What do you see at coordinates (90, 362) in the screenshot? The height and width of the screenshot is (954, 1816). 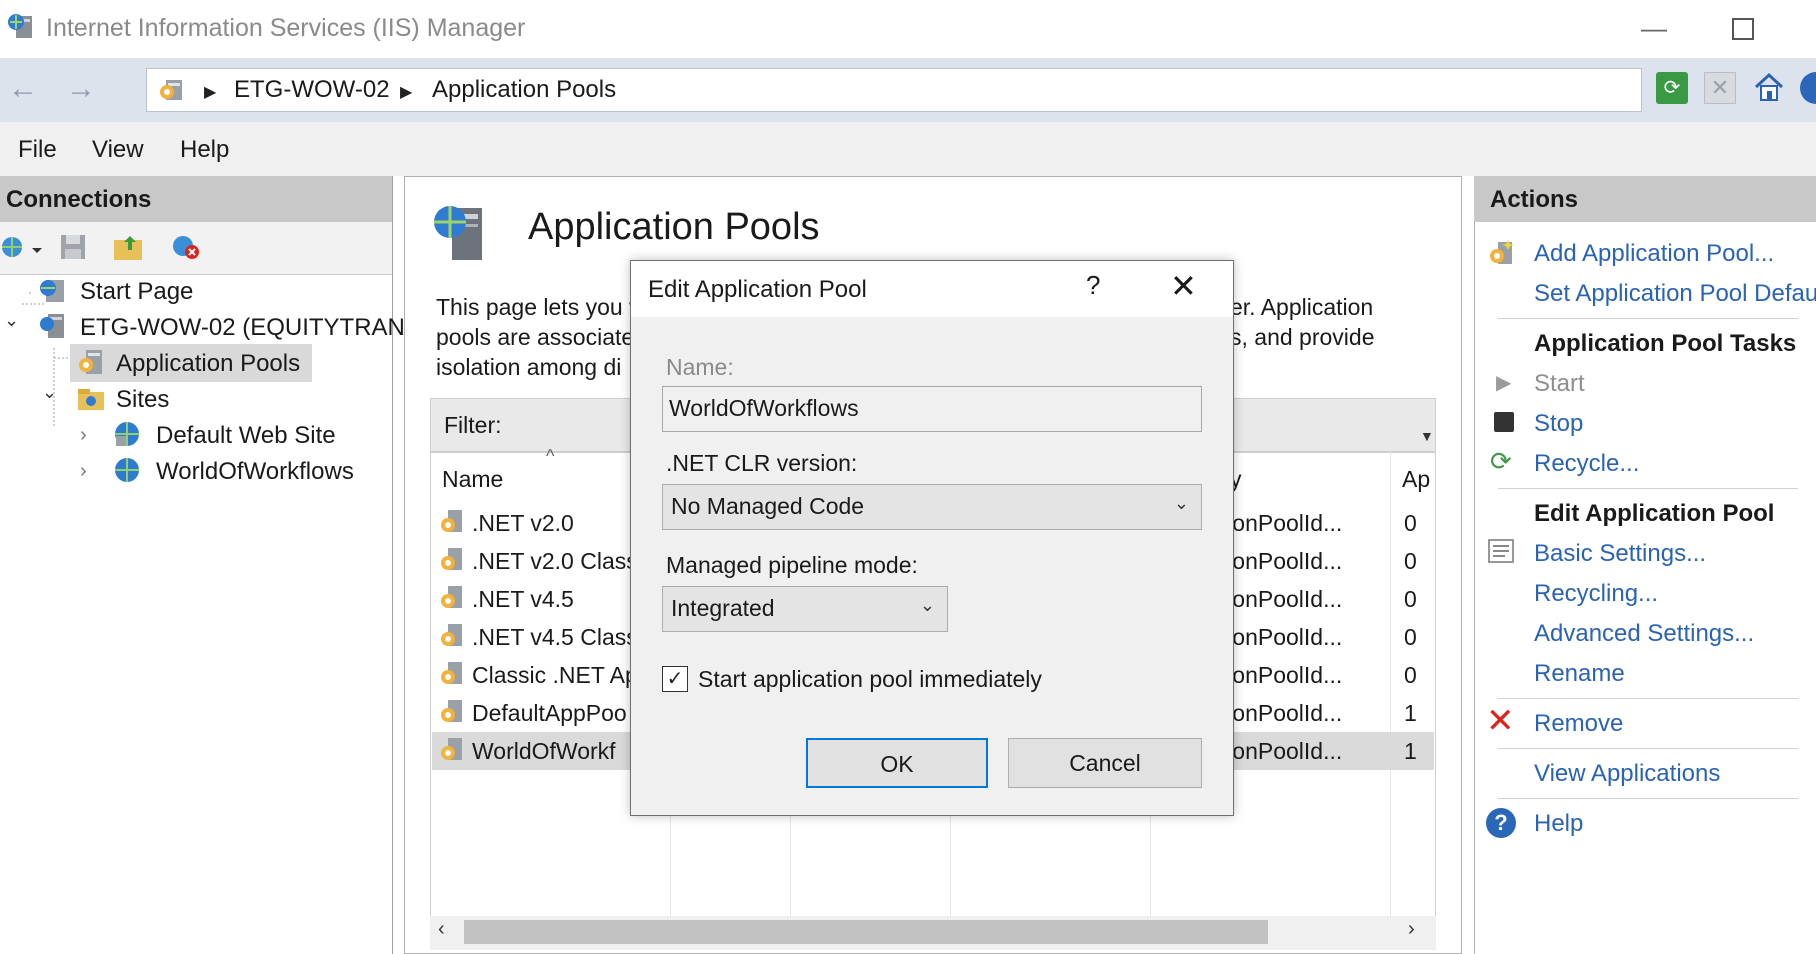 I see `app-pools-icon` at bounding box center [90, 362].